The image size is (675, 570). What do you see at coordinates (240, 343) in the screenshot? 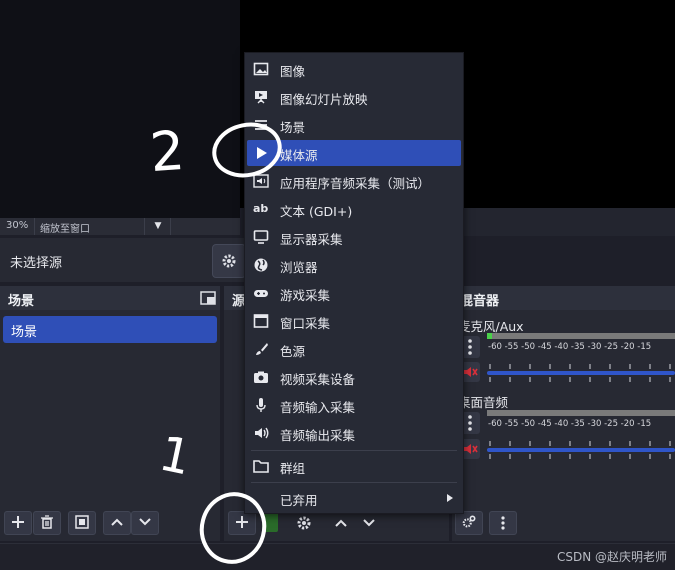
I see `annotation-layer` at bounding box center [240, 343].